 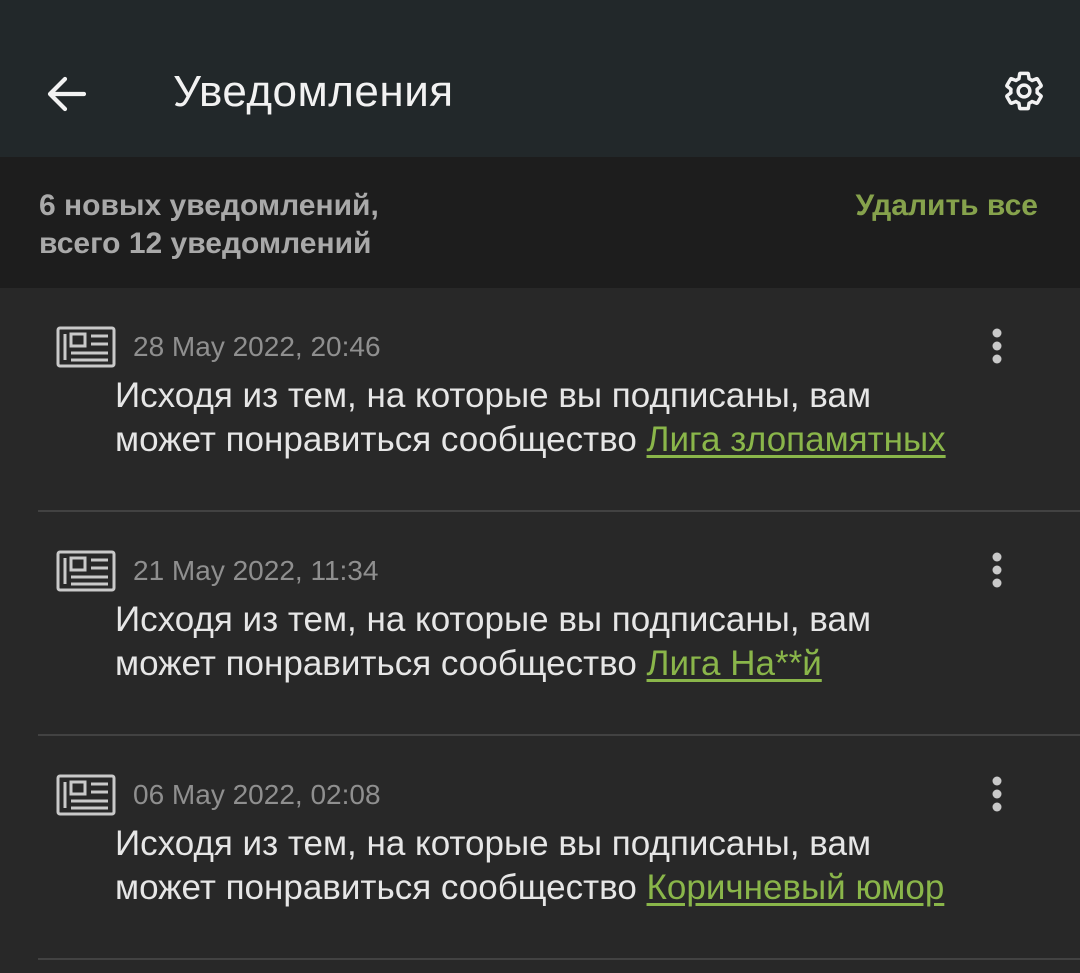 I want to click on community-link: Коричневый юмор, so click(x=796, y=887).